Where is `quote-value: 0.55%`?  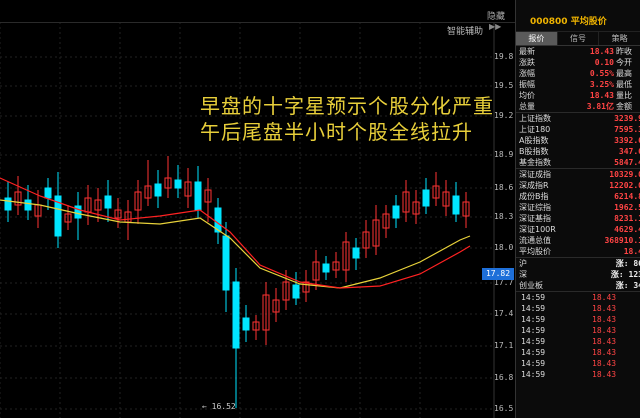 quote-value: 0.55% is located at coordinates (601, 73).